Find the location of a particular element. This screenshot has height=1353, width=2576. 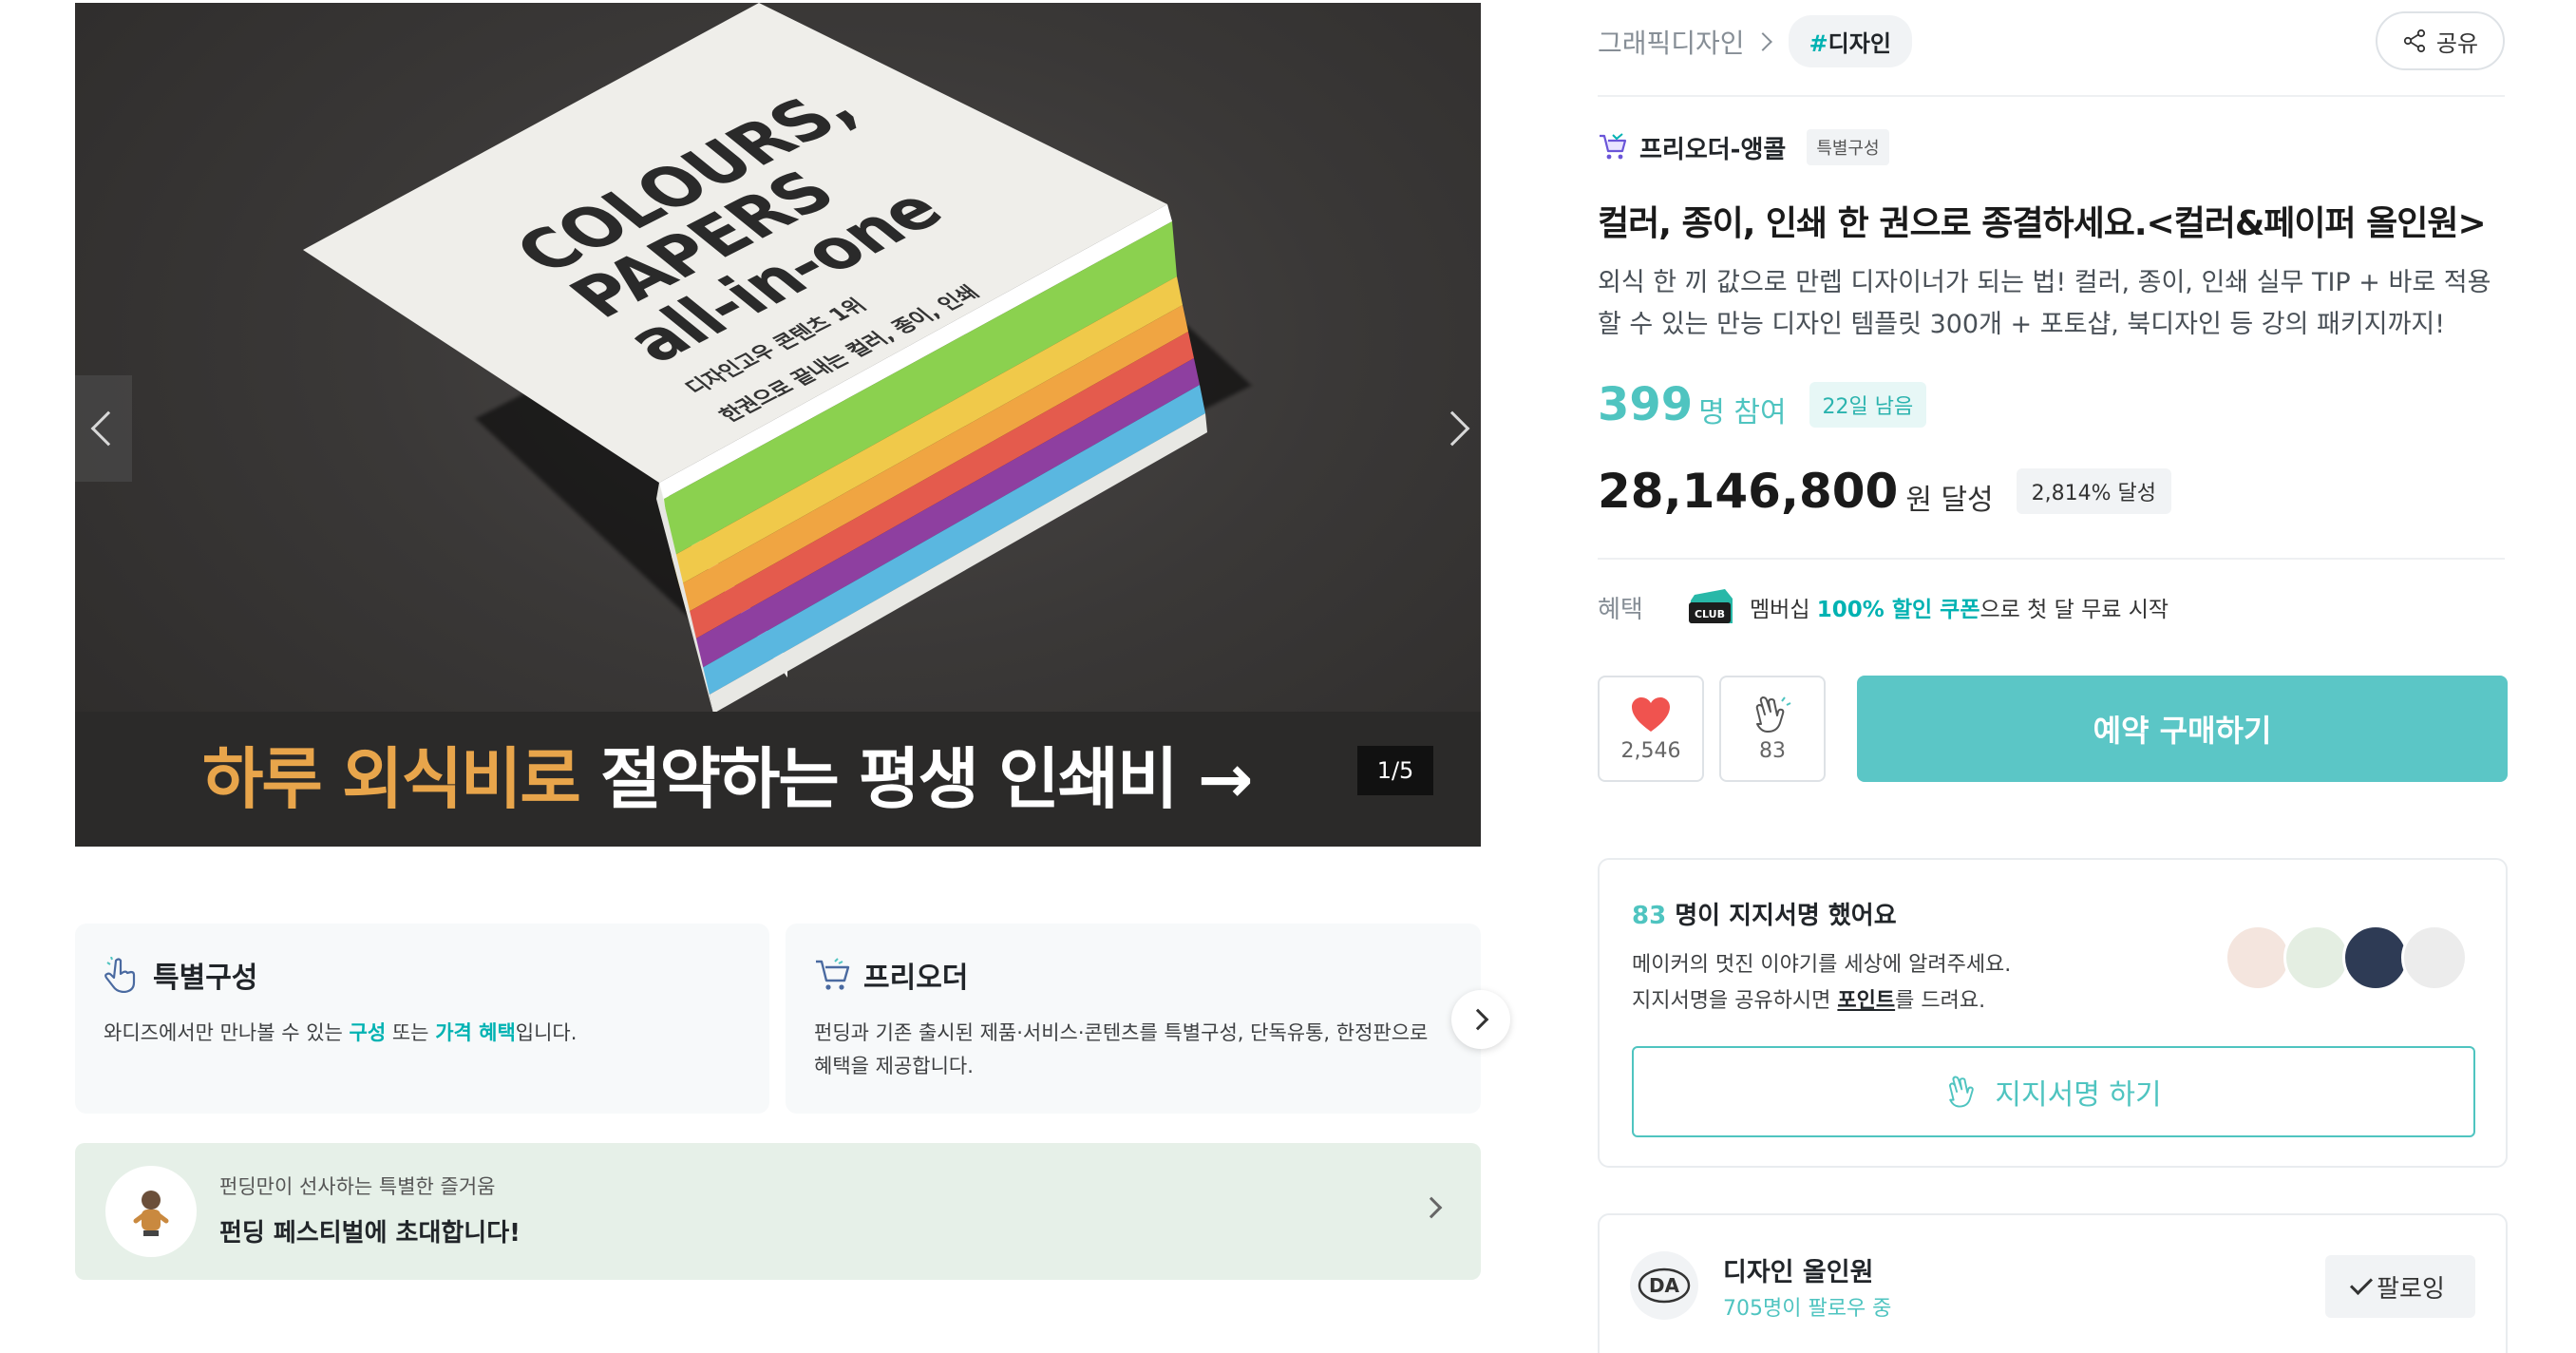

carousel-prev-button is located at coordinates (103, 428).